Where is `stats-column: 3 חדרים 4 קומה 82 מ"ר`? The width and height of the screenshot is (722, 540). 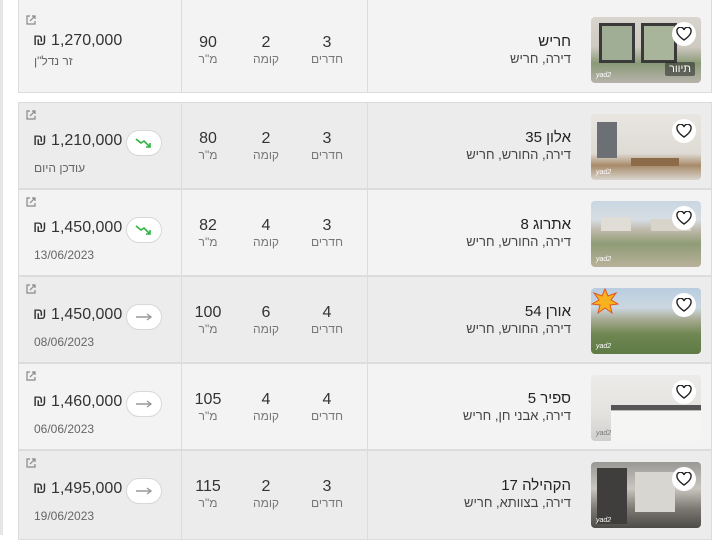 stats-column: 3 חדרים 4 קומה 82 מ"ר is located at coordinates (275, 232).